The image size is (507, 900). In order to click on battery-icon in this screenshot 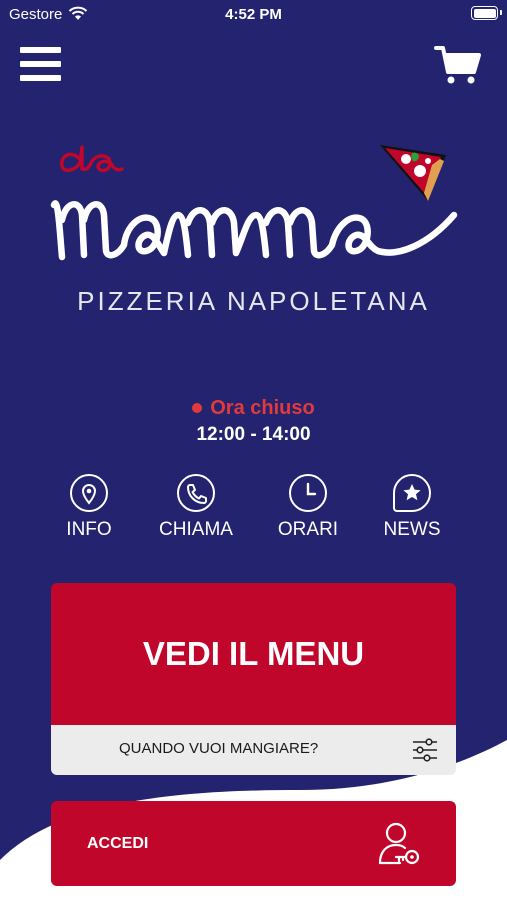, I will do `click(486, 13)`.